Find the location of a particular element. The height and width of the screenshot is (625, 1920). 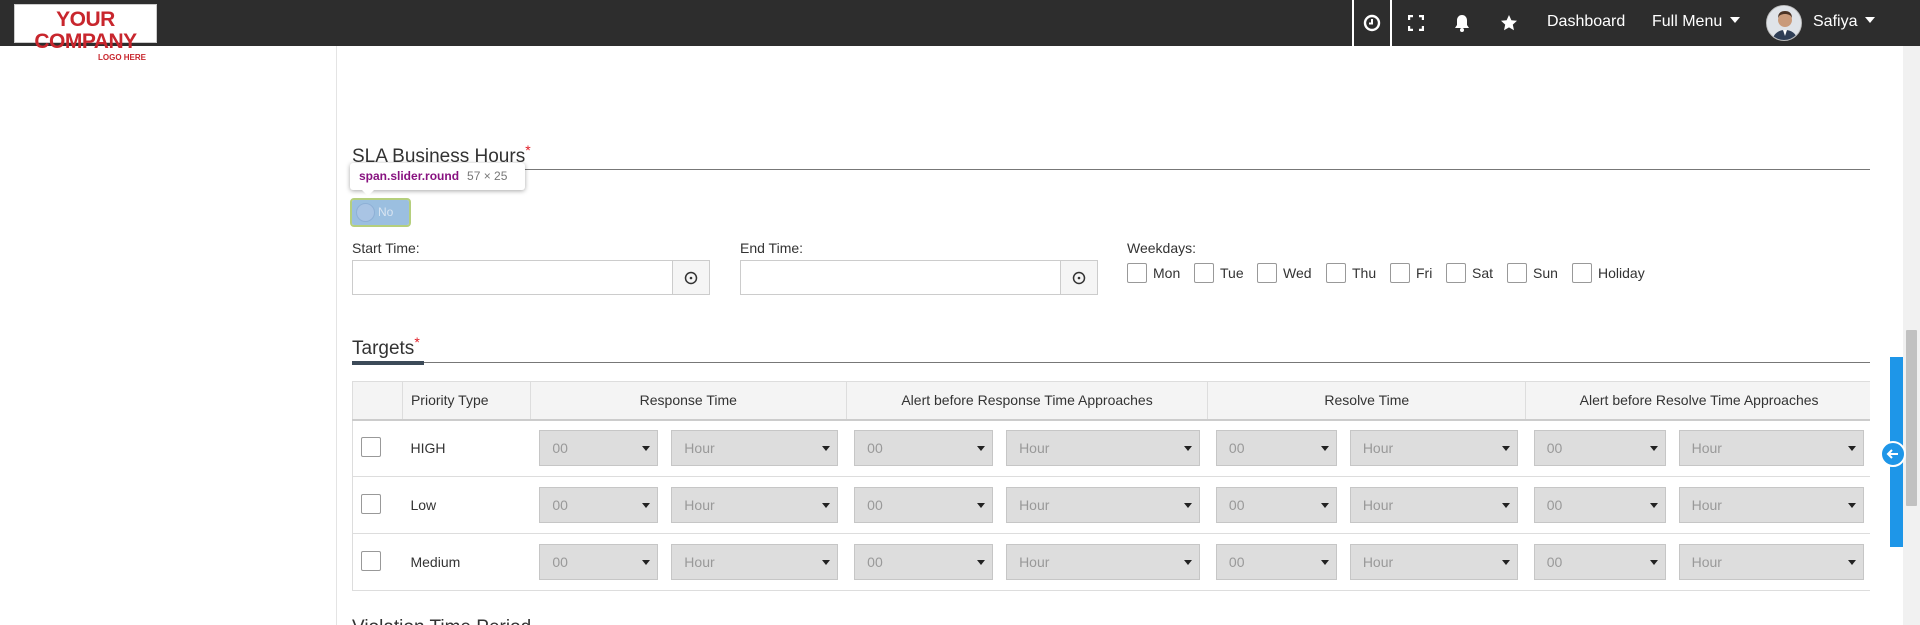

table-row: Low 00 Hour 00 Hour 00 Hour 00 Hour is located at coordinates (1111, 505).